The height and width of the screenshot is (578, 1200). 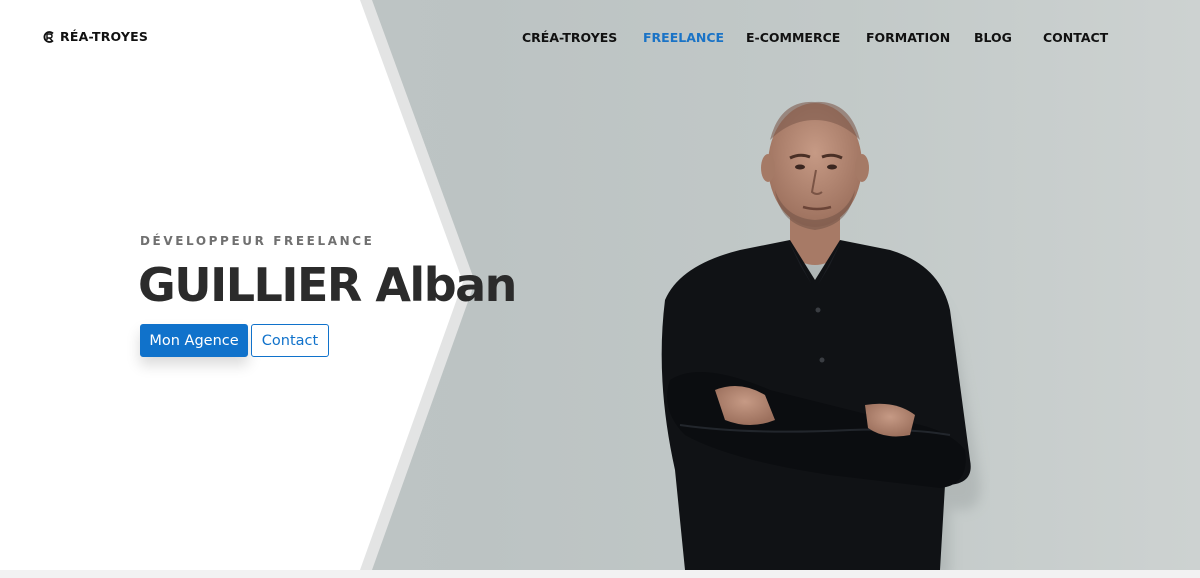 I want to click on brand-logo: RÉA-TROYES, so click(x=95, y=36).